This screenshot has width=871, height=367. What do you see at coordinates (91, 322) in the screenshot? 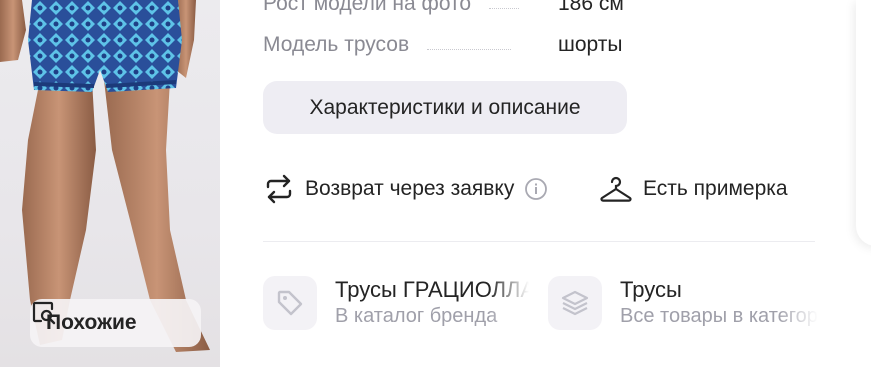
I see `similar-products-label: Похожие` at bounding box center [91, 322].